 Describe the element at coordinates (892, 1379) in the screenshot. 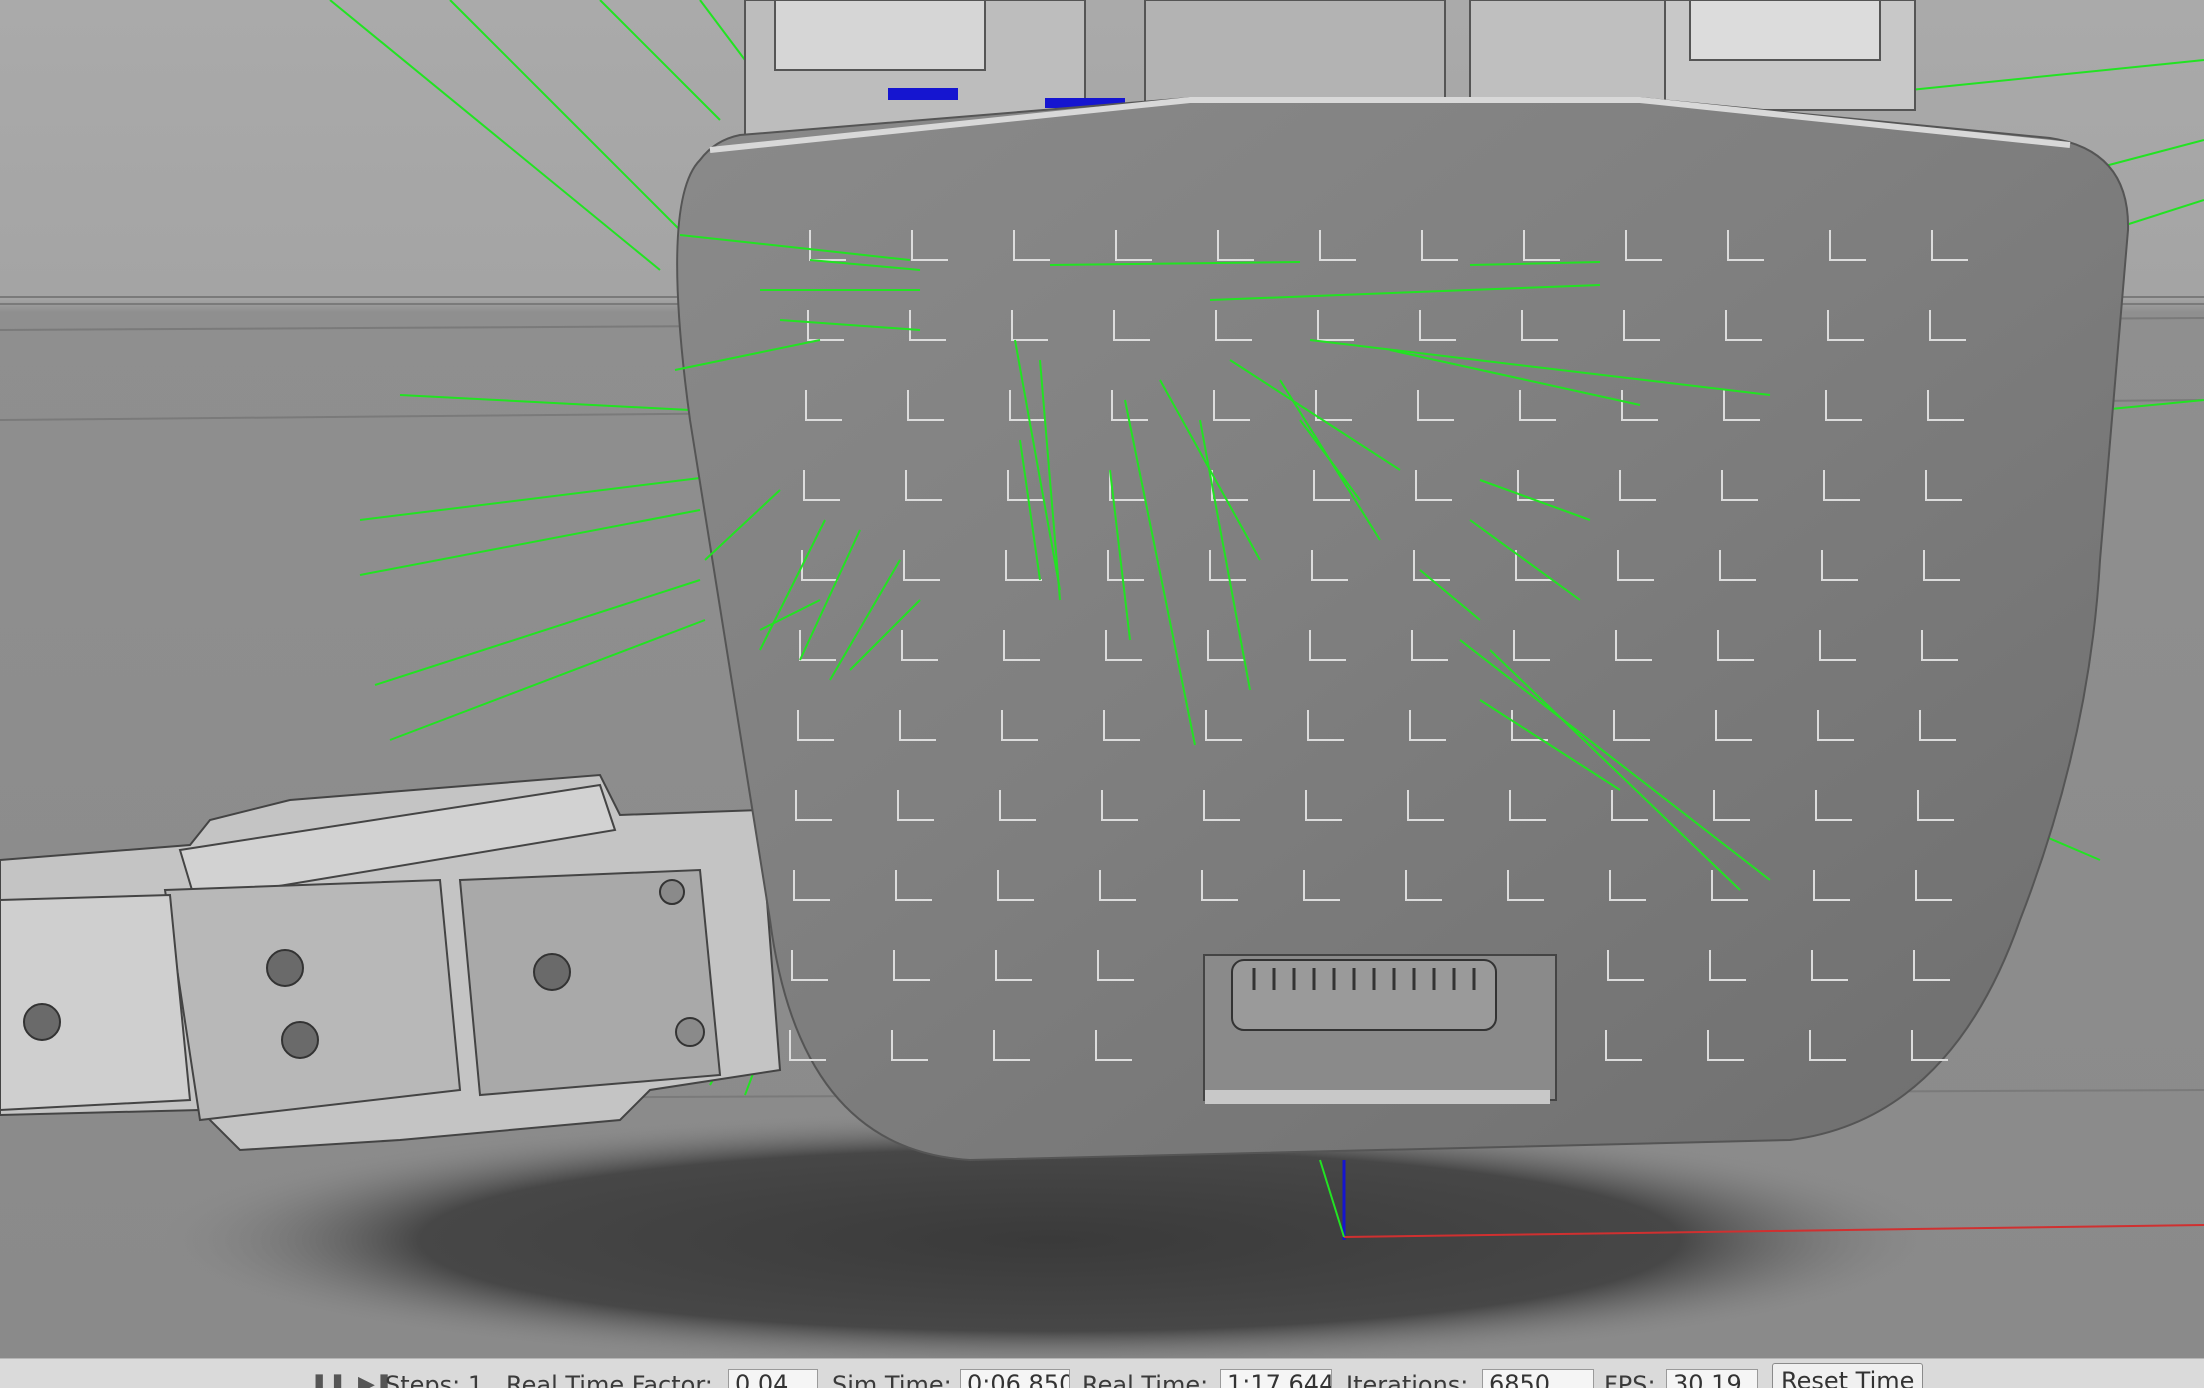

I see `sim-time-label: Sim Time:` at that location.